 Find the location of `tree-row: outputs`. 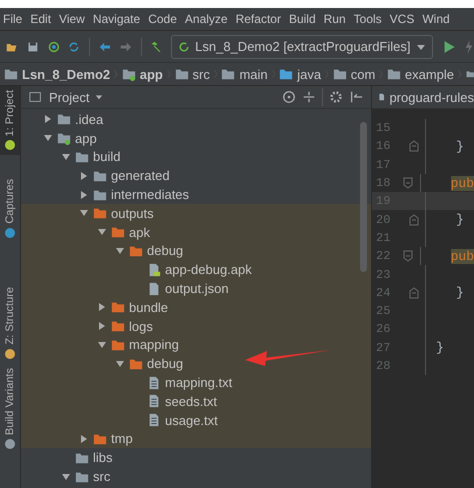

tree-row: outputs is located at coordinates (196, 213).